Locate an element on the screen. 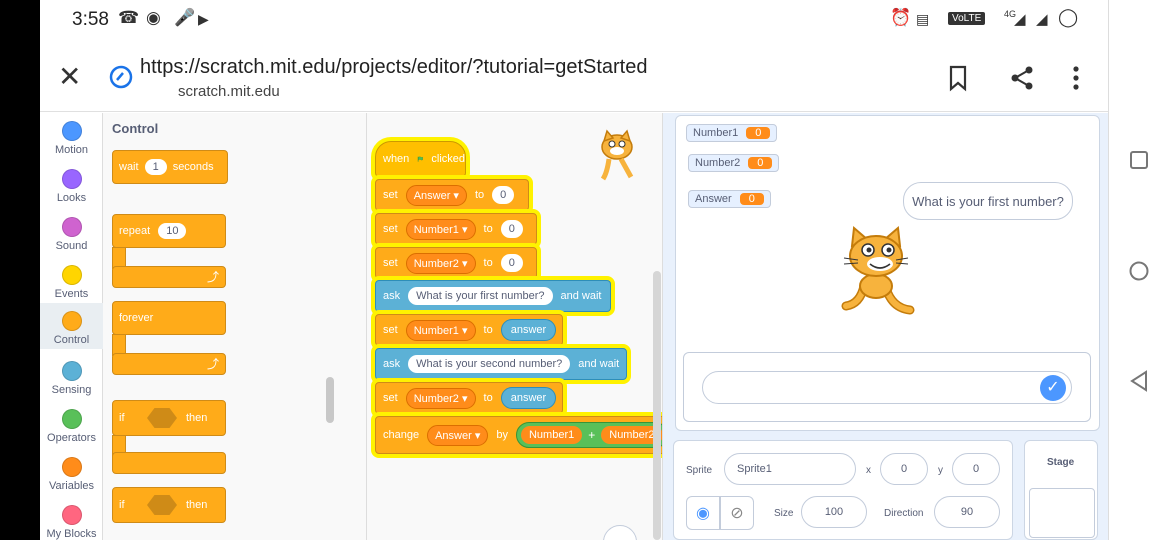  url-host: scratch.mit.edu is located at coordinates (229, 91).